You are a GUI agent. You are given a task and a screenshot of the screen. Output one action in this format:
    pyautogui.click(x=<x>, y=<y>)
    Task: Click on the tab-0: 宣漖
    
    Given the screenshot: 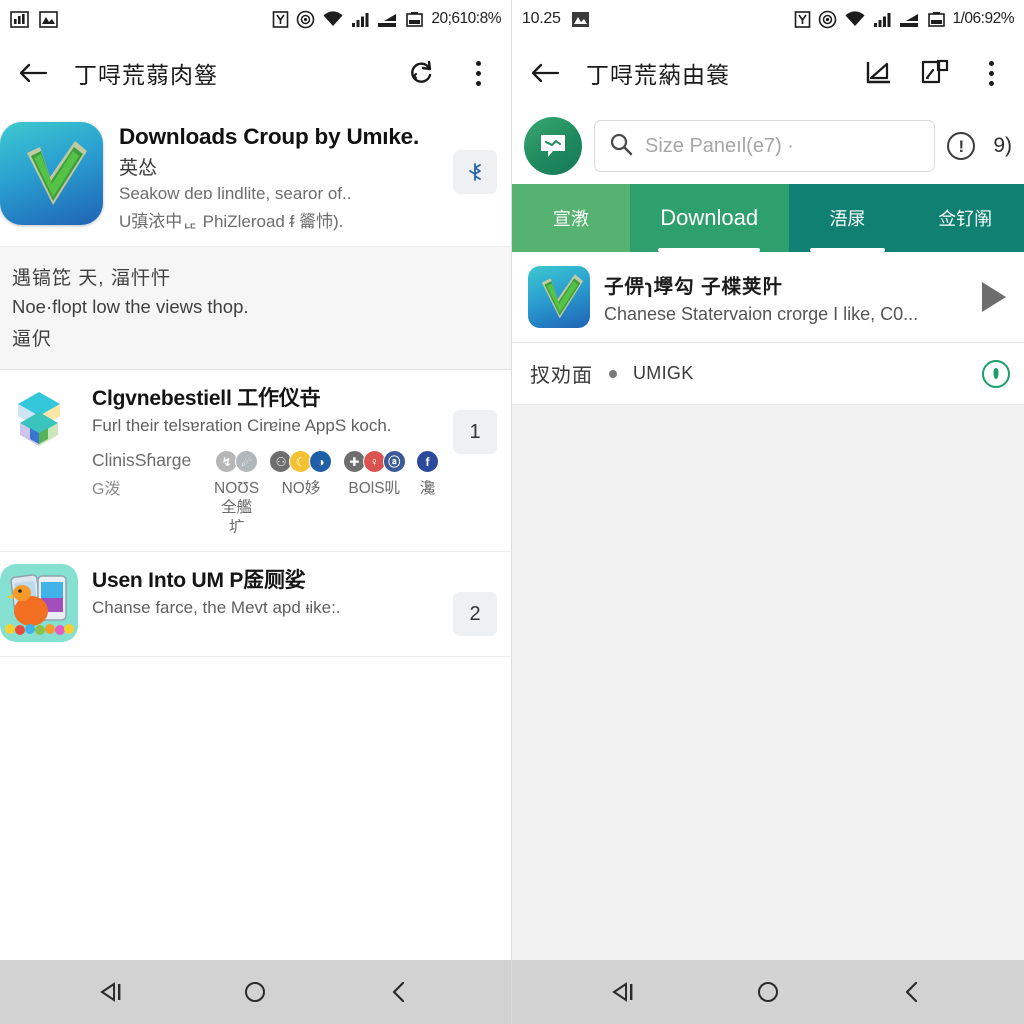 What is the action you would take?
    pyautogui.click(x=571, y=218)
    